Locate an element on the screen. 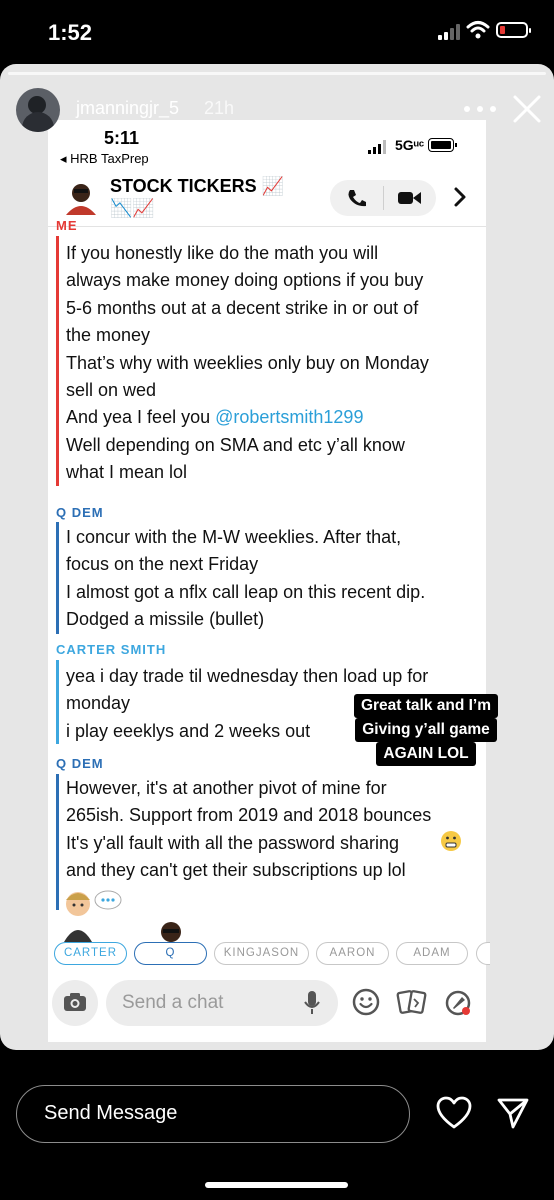  smiley-icon is located at coordinates (366, 1002).